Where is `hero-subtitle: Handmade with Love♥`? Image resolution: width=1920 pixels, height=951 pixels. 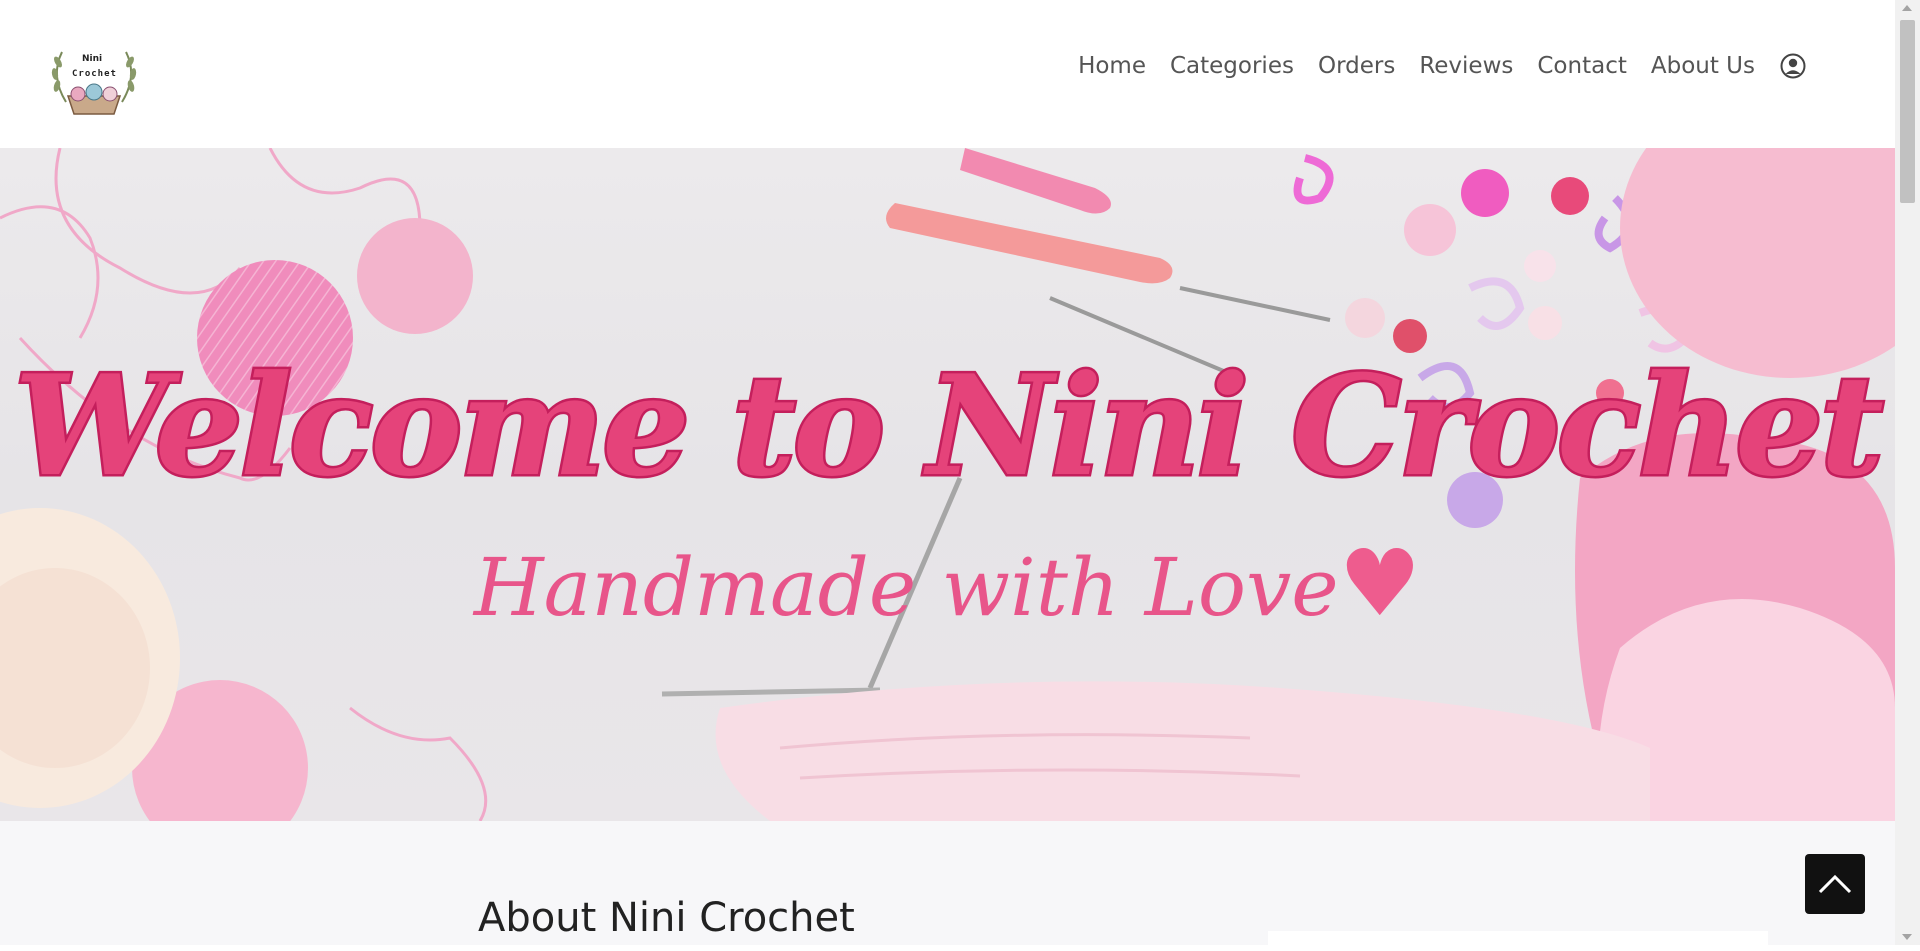 hero-subtitle: Handmade with Love♥ is located at coordinates (947, 583).